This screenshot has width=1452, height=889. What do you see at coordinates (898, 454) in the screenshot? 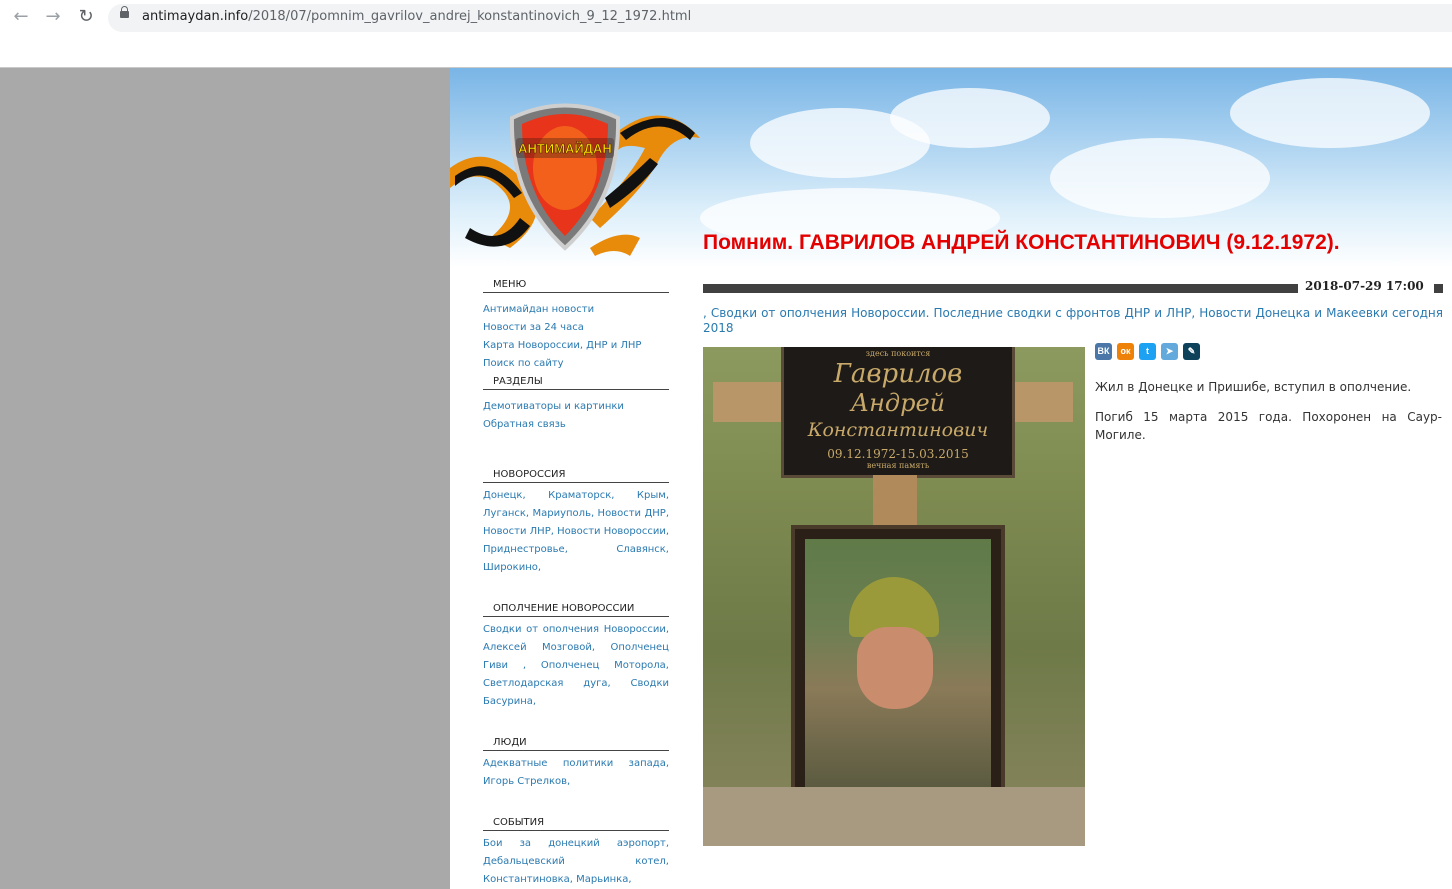
I see `plaque-dates: 09.12.1972-15.03.2015` at bounding box center [898, 454].